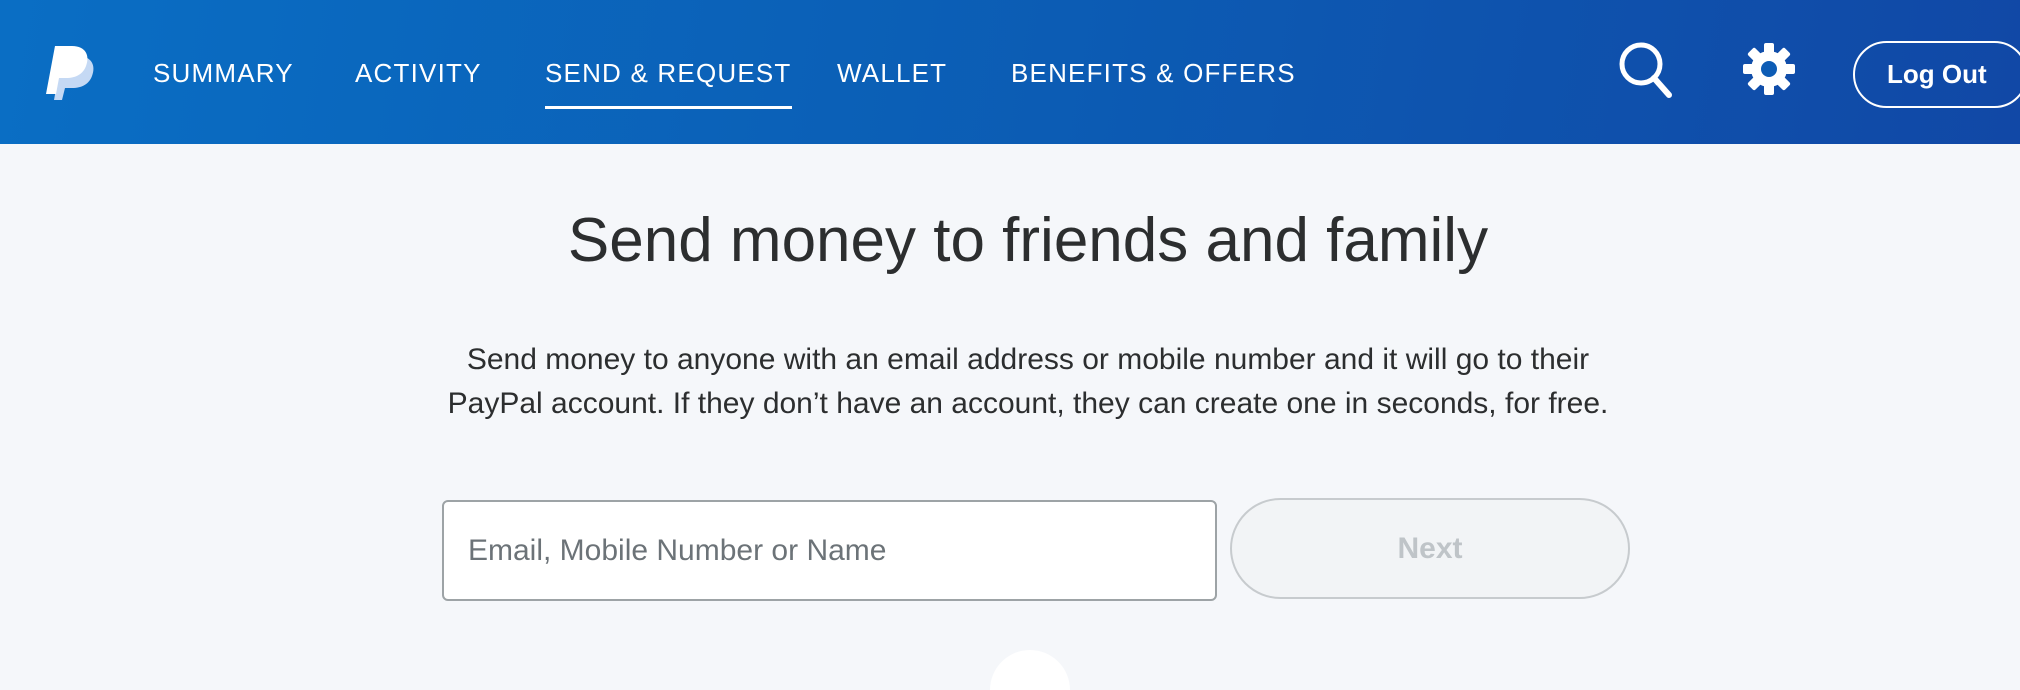 This screenshot has width=2020, height=690. I want to click on nav-benefits-offers: BENEFITS & OFFERS, so click(1153, 73).